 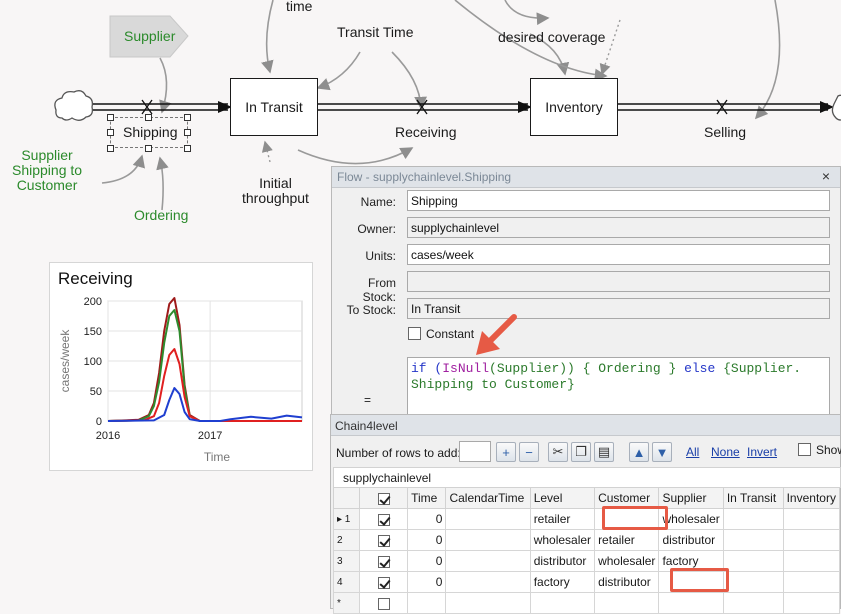 What do you see at coordinates (574, 107) in the screenshot?
I see `inventory-stock: Inventory` at bounding box center [574, 107].